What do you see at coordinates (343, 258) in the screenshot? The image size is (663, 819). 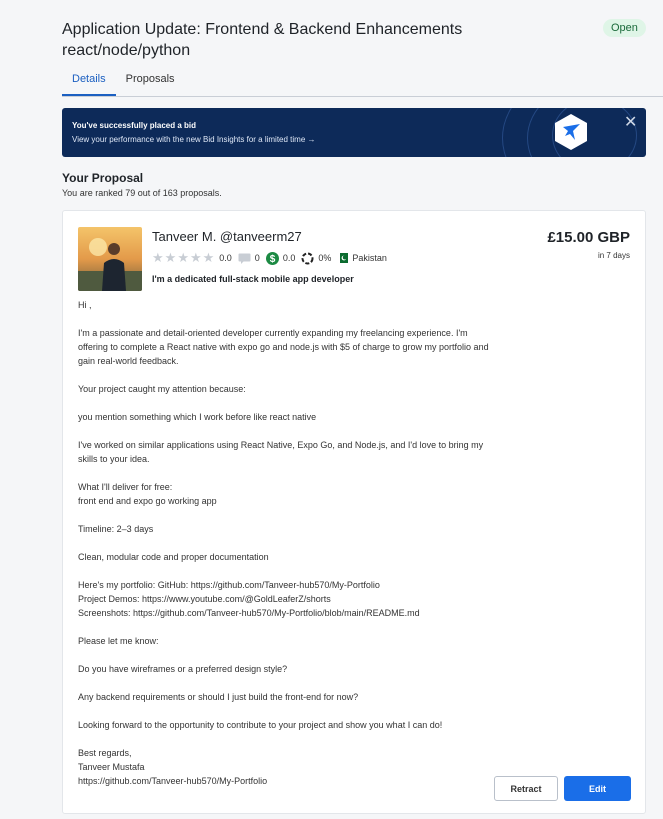 I see `pakistan-flag-icon` at bounding box center [343, 258].